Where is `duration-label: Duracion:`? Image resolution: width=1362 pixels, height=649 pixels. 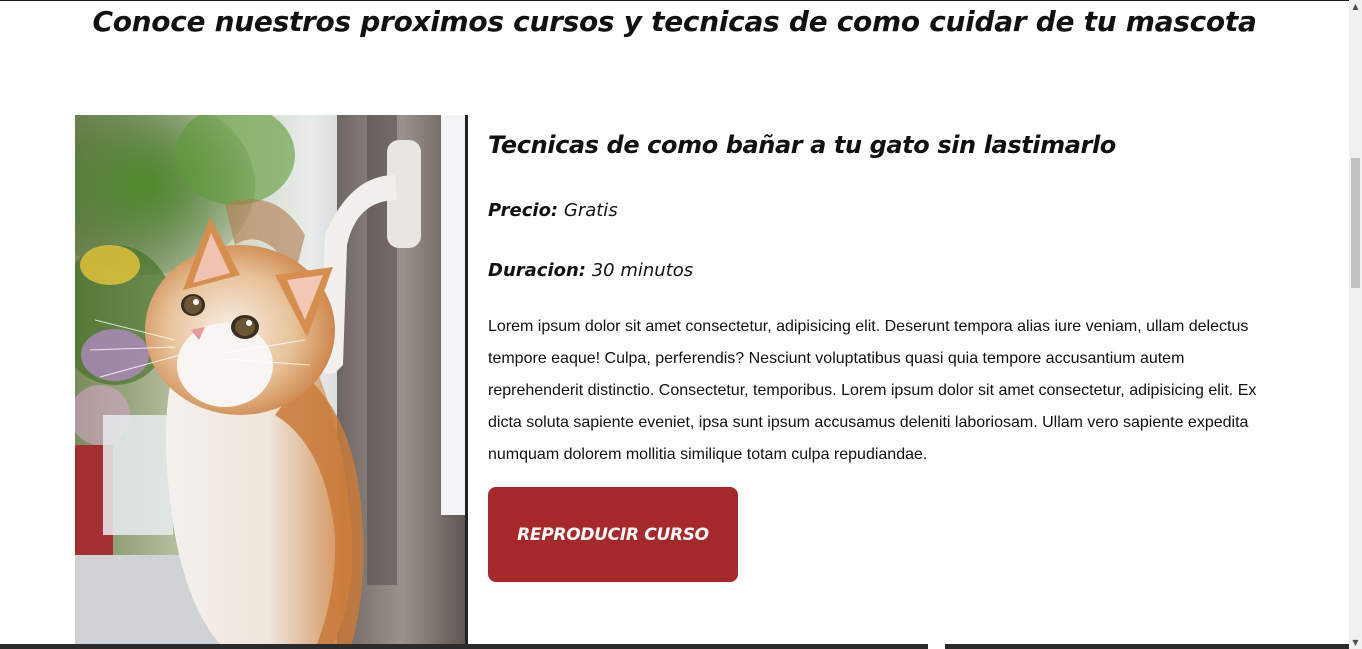
duration-label: Duracion: is located at coordinates (537, 270).